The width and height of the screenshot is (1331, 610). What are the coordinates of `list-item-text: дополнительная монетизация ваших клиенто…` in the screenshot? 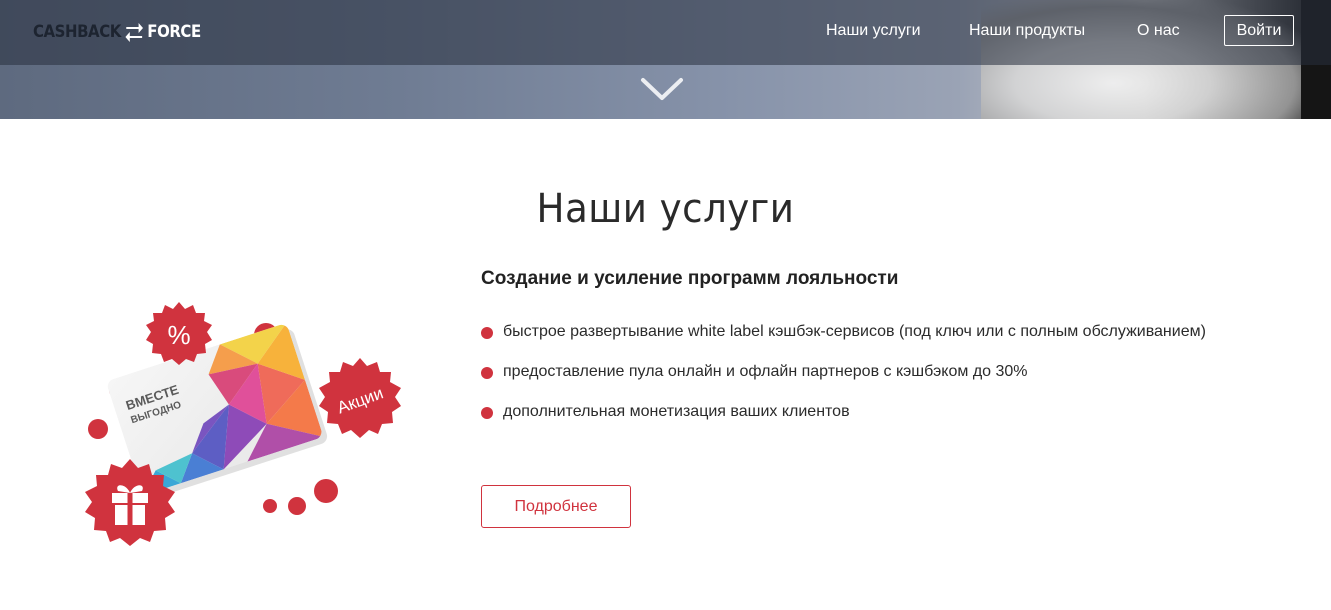 It's located at (676, 411).